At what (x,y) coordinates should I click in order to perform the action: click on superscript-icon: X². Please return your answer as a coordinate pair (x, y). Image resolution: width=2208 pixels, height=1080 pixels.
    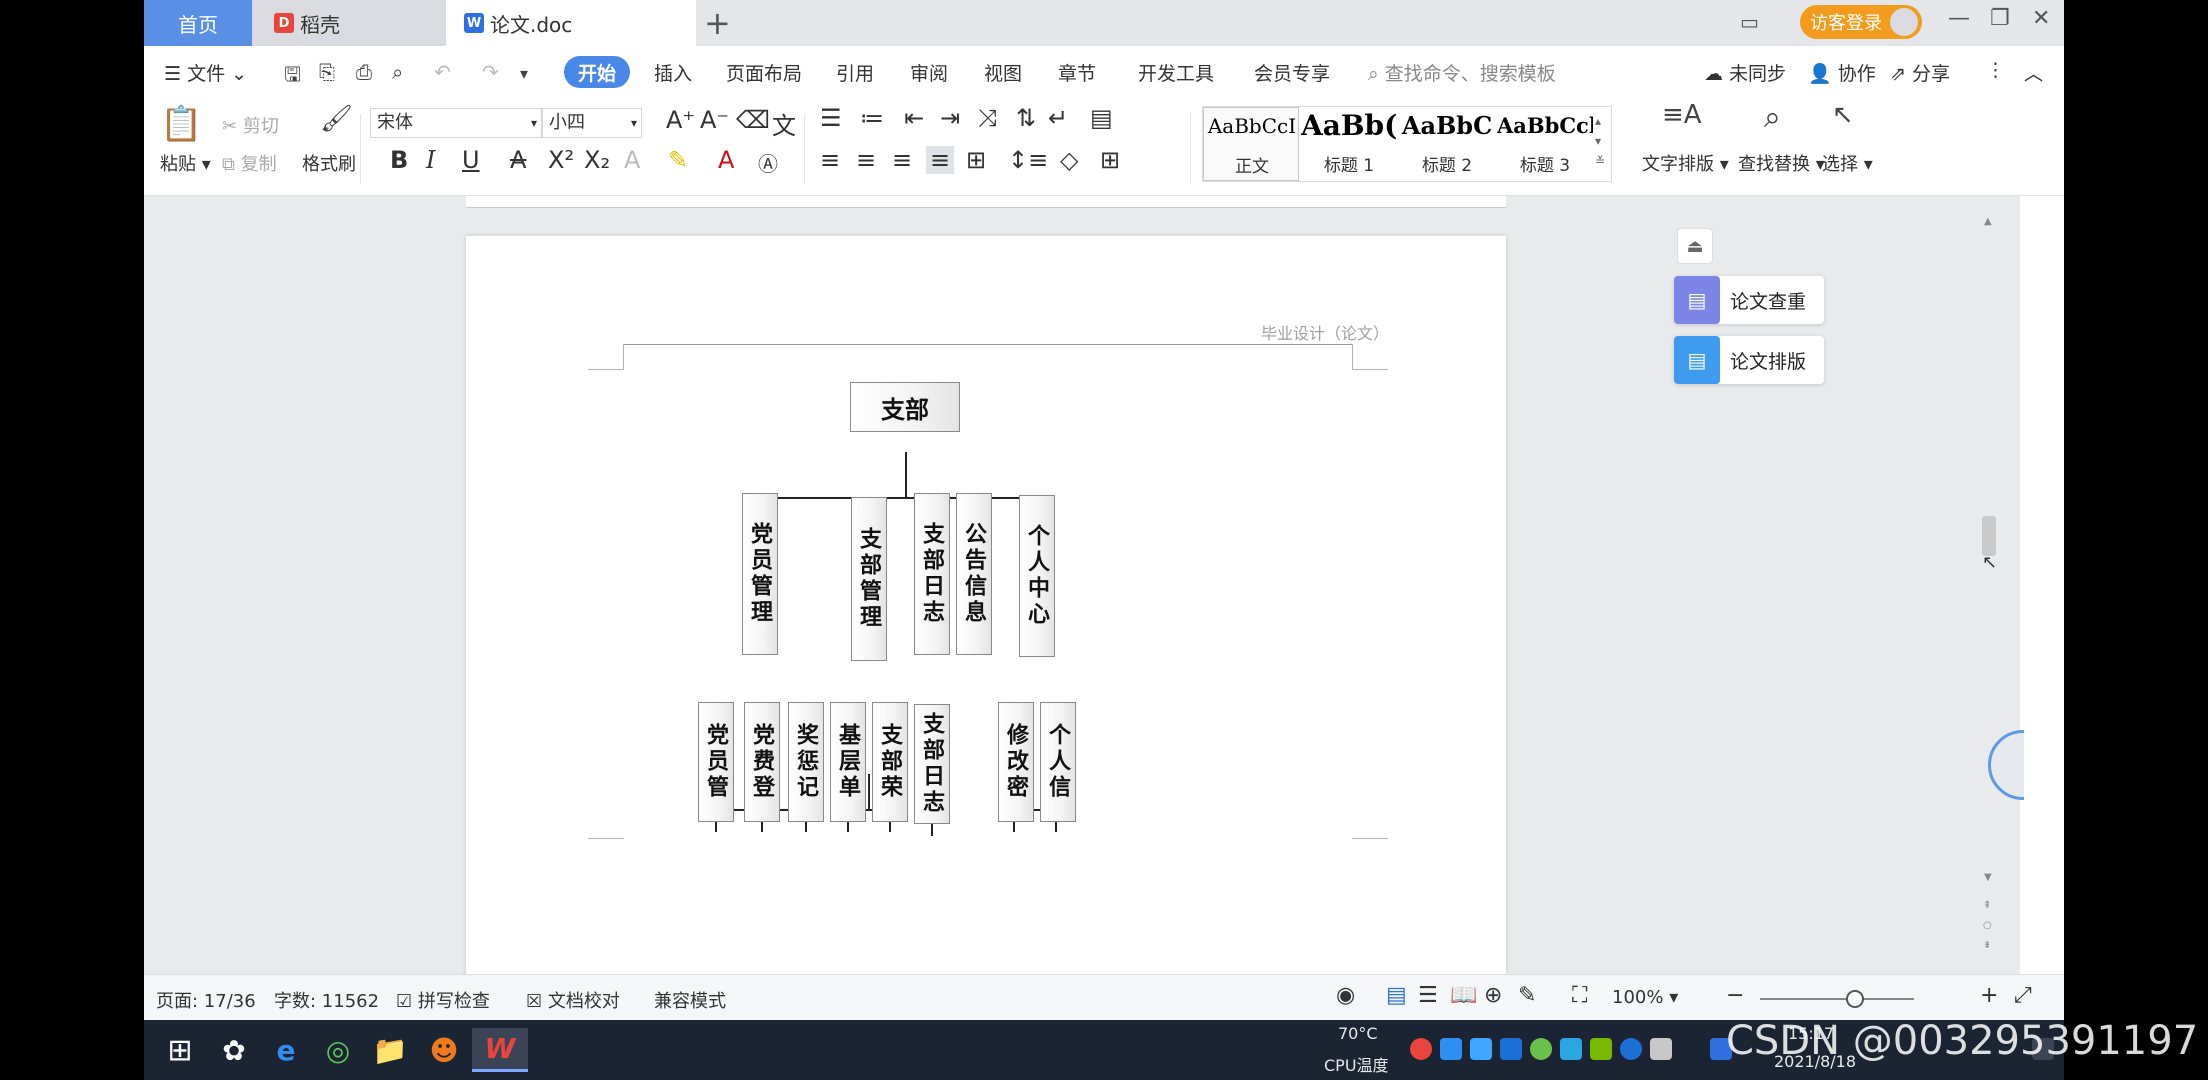
    Looking at the image, I should click on (561, 160).